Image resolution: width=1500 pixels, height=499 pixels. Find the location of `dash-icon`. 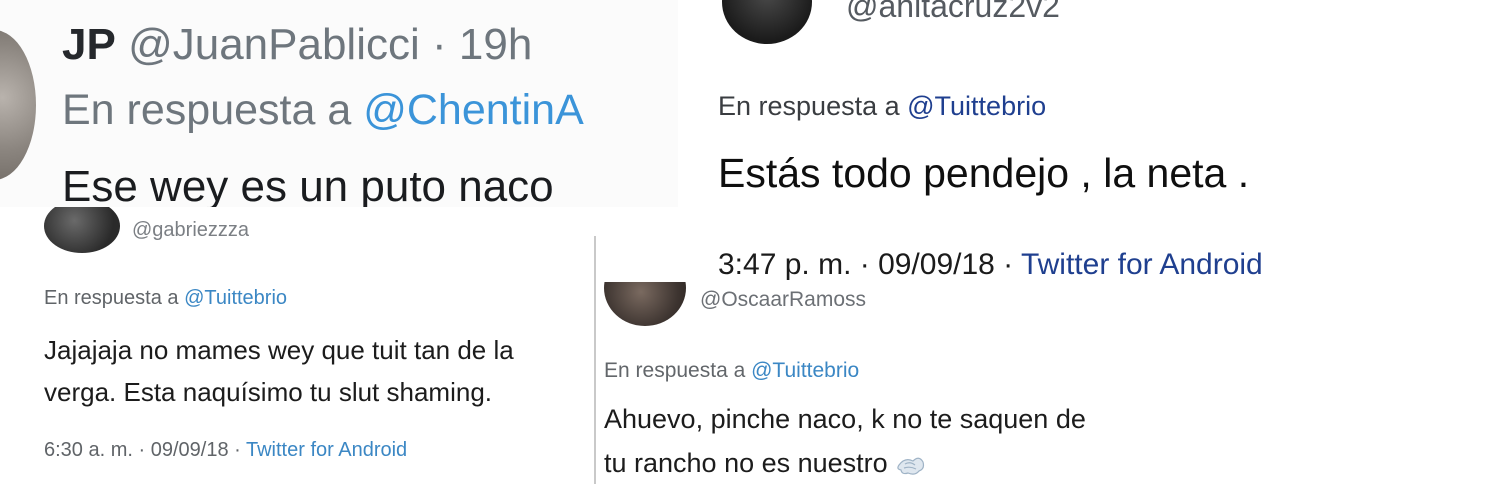

dash-icon is located at coordinates (911, 466).